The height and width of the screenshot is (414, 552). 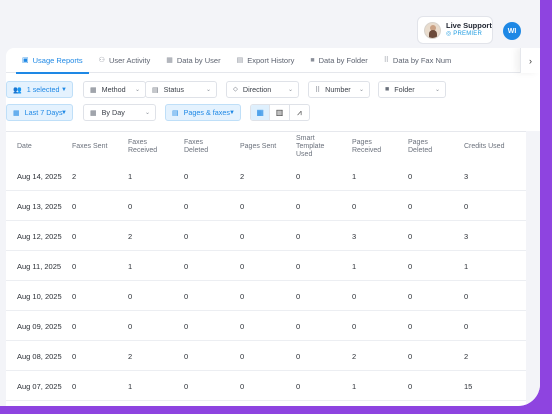 I want to click on table-row: Aug 10, 2025 0 0 0 0 0 0 0 0, so click(x=273, y=296).